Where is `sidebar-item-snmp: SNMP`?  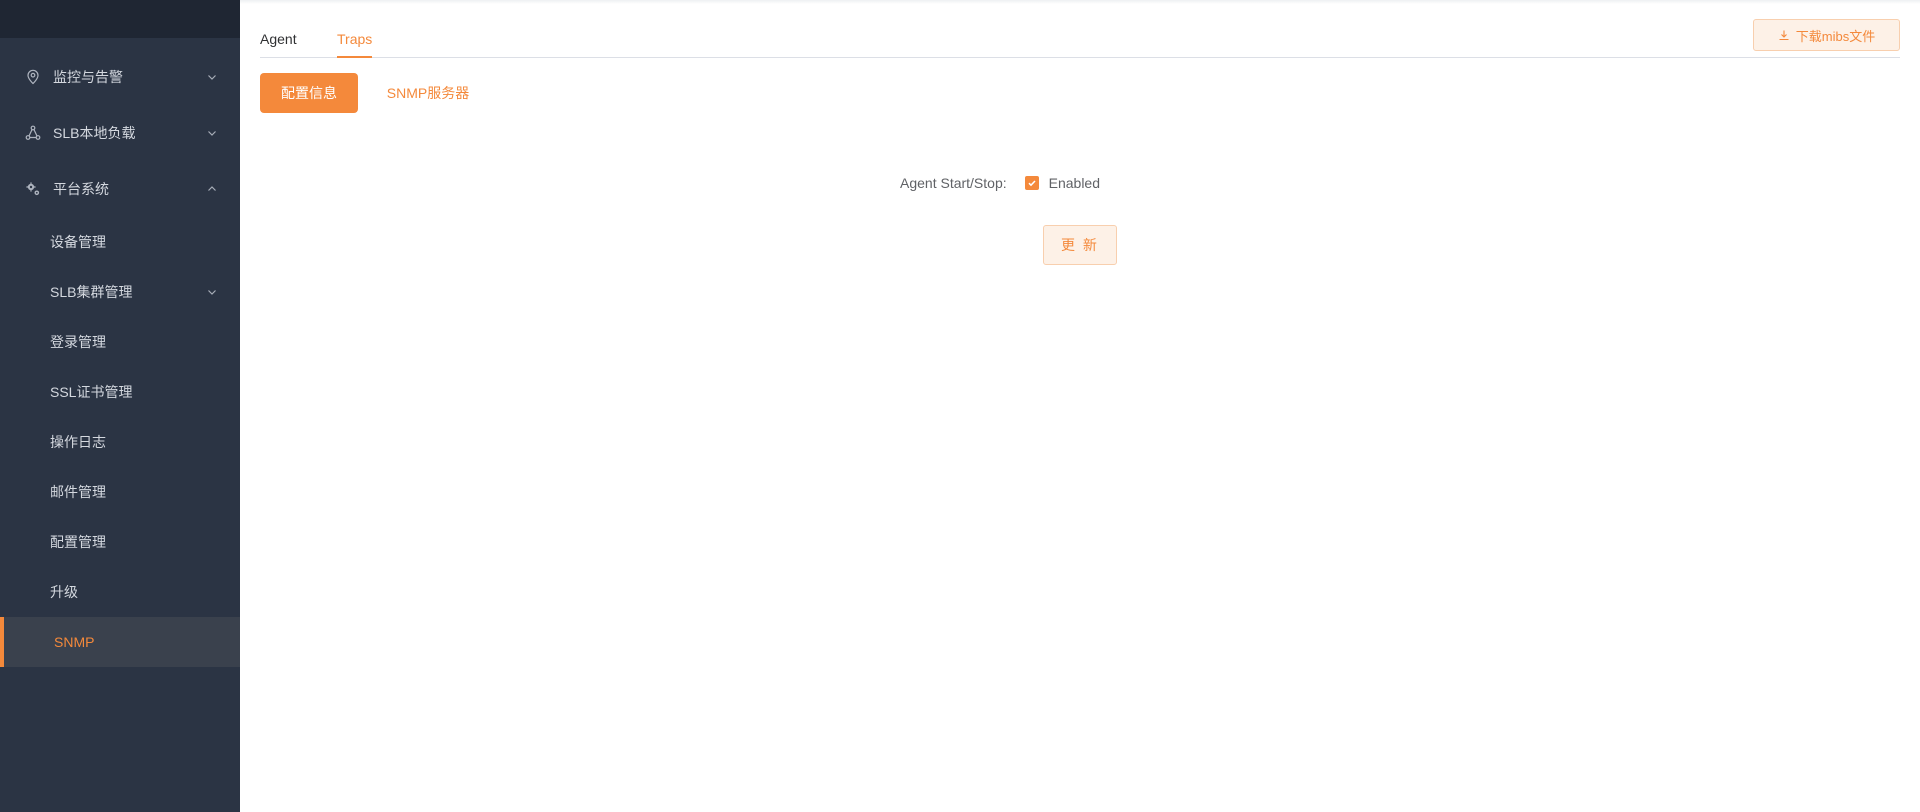 sidebar-item-snmp: SNMP is located at coordinates (120, 642).